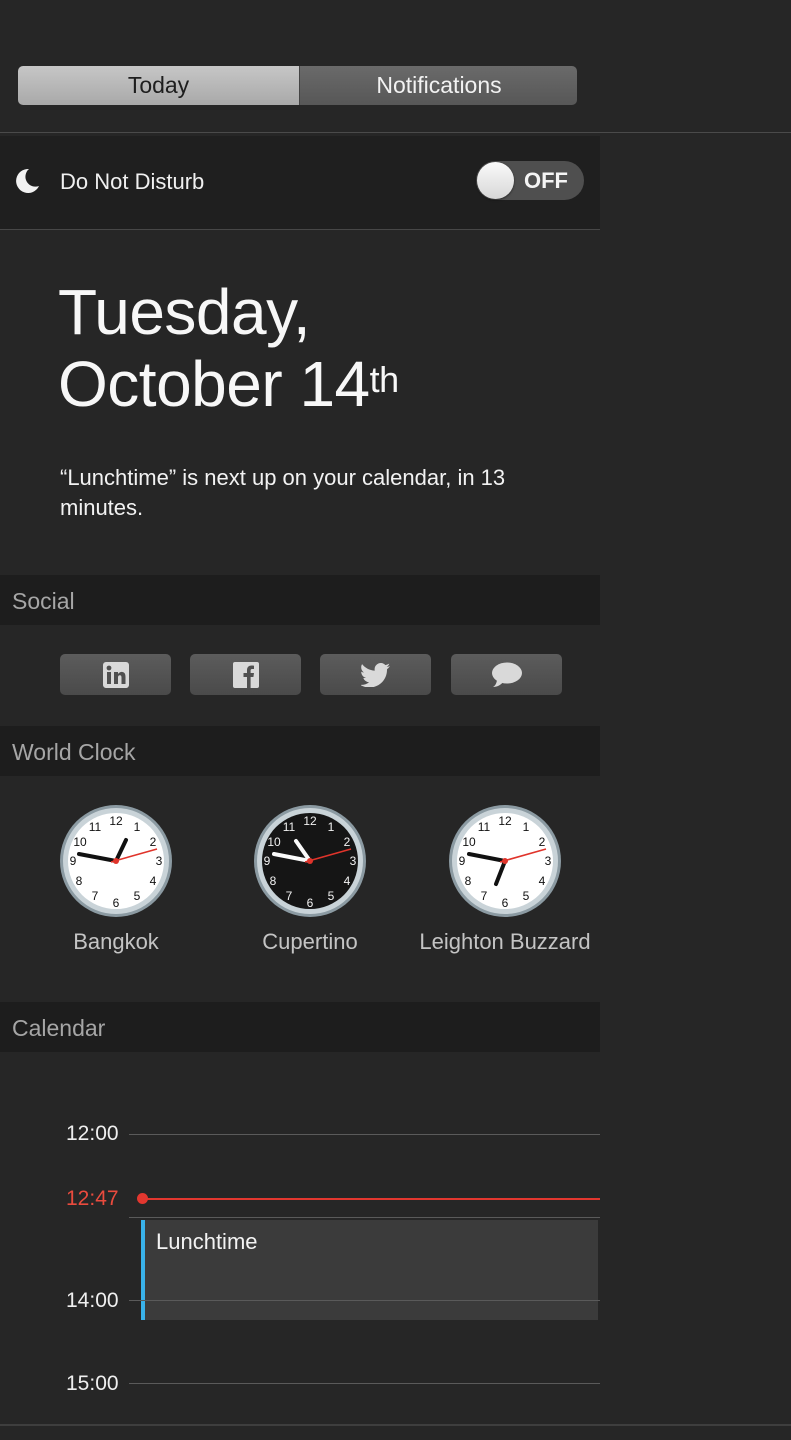 The image size is (791, 1440). I want to click on dnd-divider, so click(300, 229).